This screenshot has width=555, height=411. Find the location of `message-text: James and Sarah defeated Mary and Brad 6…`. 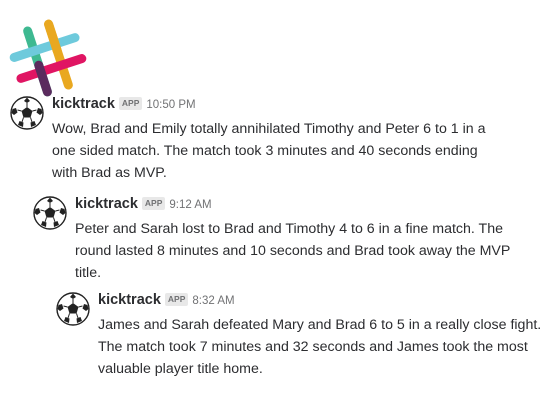

message-text: James and Sarah defeated Mary and Brad 6… is located at coordinates (320, 347).